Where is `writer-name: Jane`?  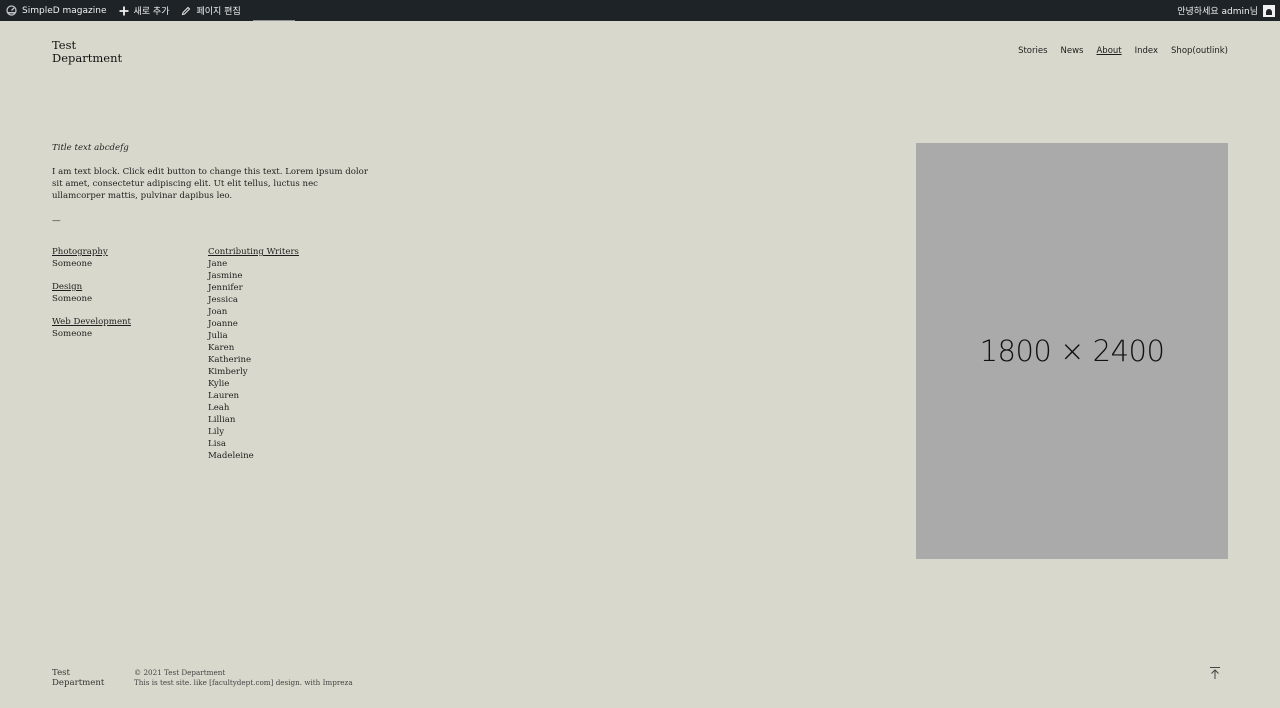
writer-name: Jane is located at coordinates (218, 264).